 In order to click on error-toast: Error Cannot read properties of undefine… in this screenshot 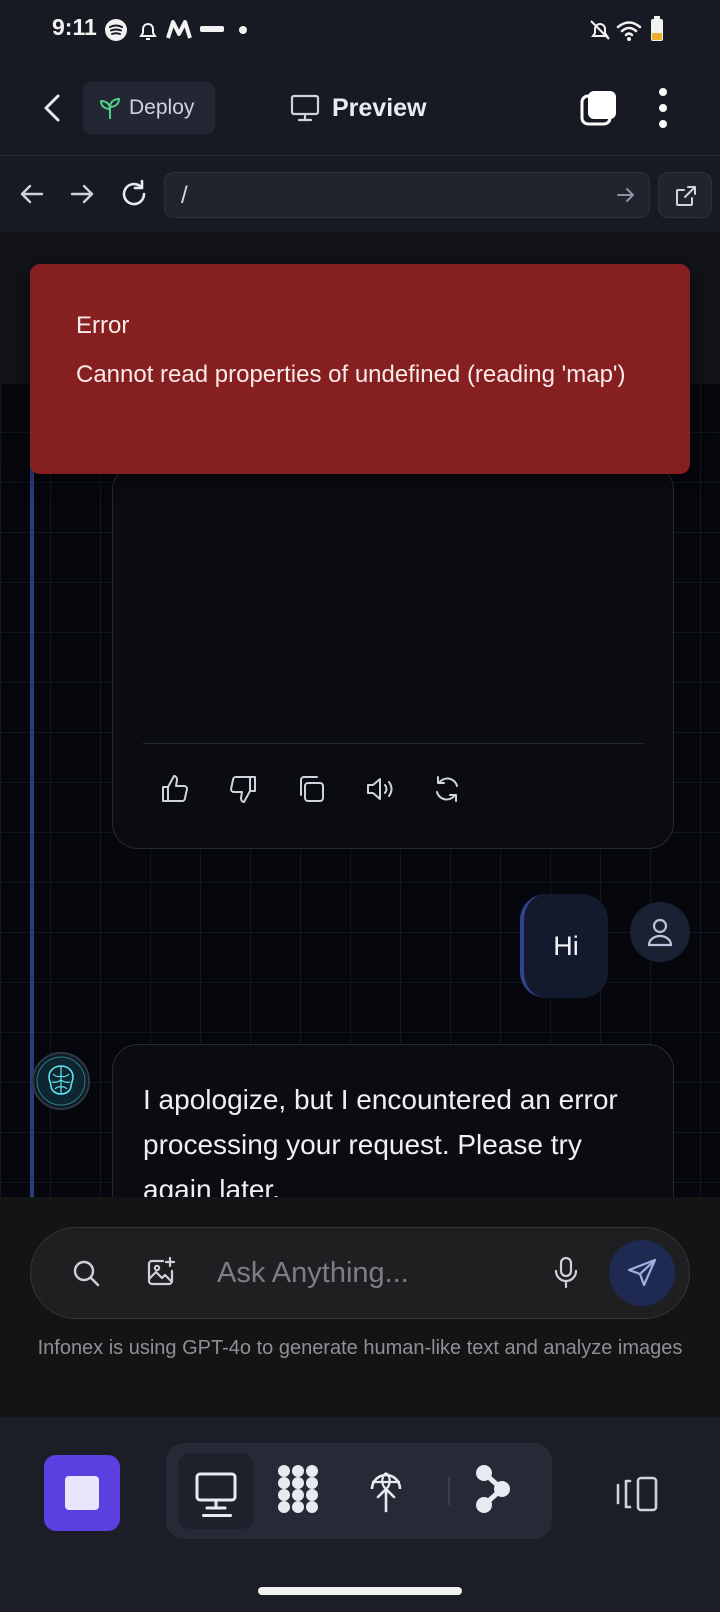, I will do `click(360, 369)`.